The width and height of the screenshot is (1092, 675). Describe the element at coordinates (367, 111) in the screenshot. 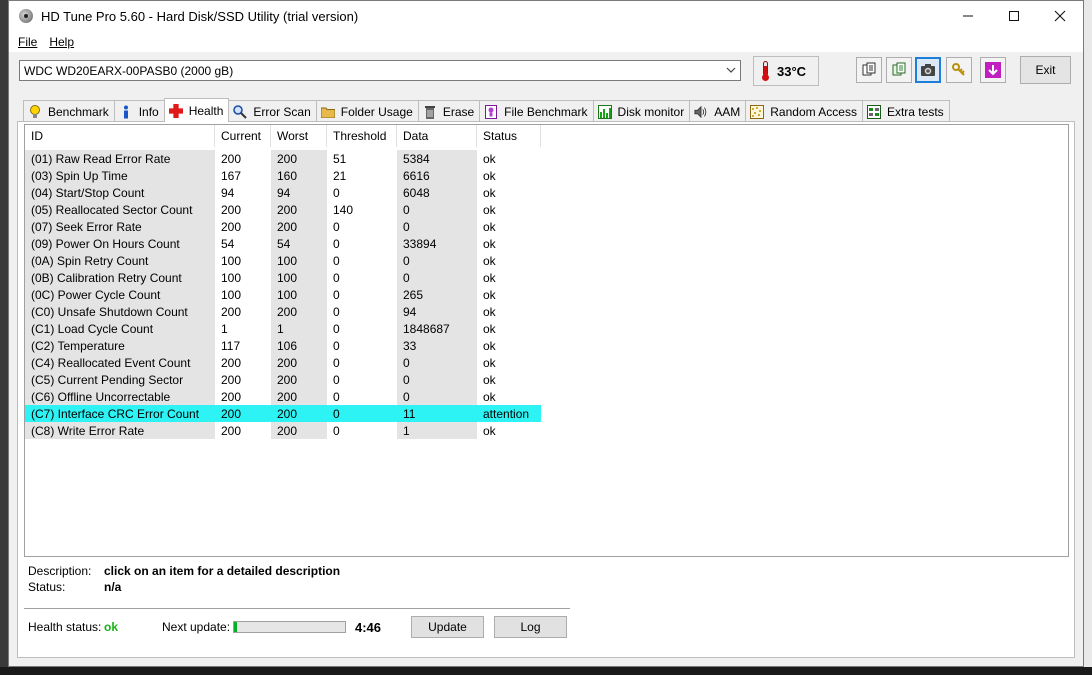

I see `tab-folder-usage: Folder Usage` at that location.